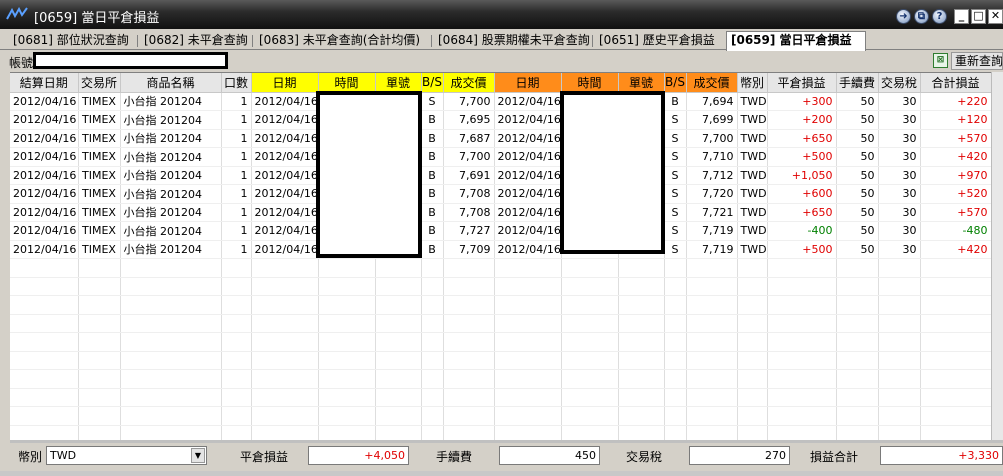 The width and height of the screenshot is (1003, 476). I want to click on col-header-close-order: 單號, so click(641, 83).